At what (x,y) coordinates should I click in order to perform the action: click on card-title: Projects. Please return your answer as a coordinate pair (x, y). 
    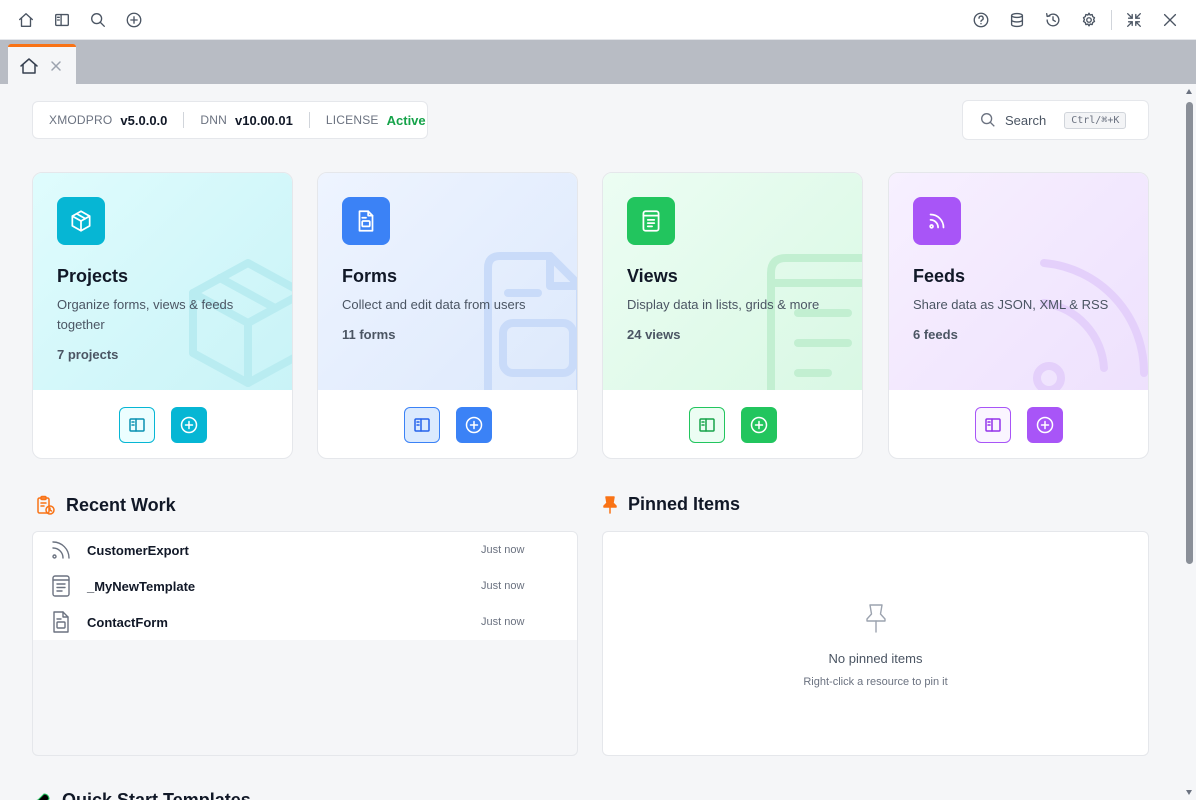
    Looking at the image, I should click on (93, 276).